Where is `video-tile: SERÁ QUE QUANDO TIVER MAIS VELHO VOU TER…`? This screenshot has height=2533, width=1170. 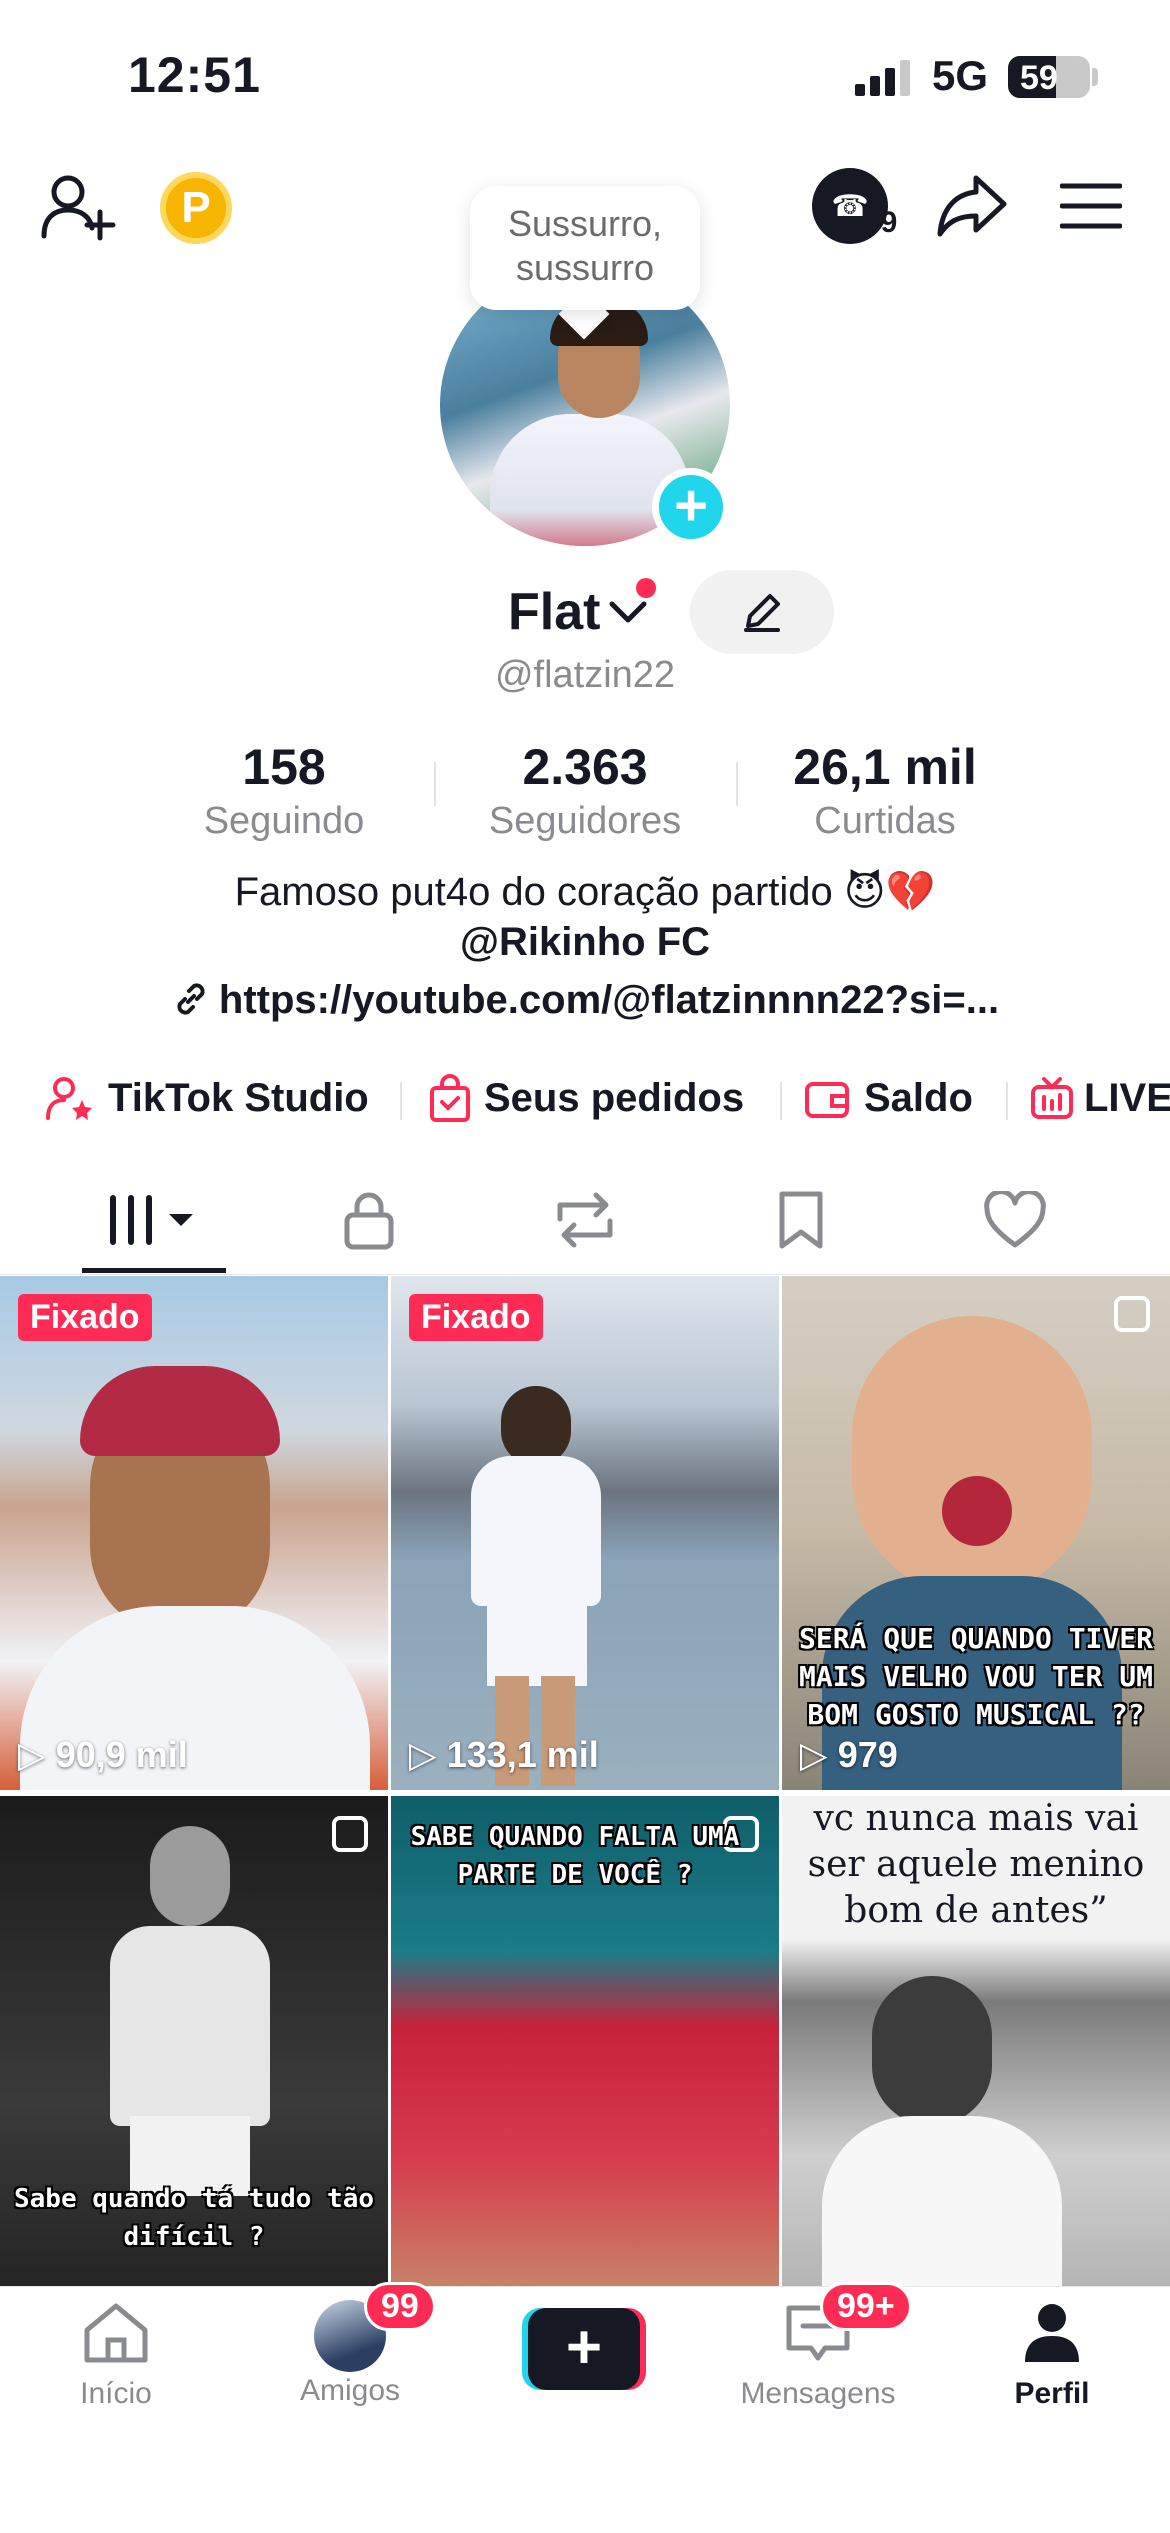
video-tile: SERÁ QUE QUANDO TIVER MAIS VELHO VOU TER… is located at coordinates (976, 1533).